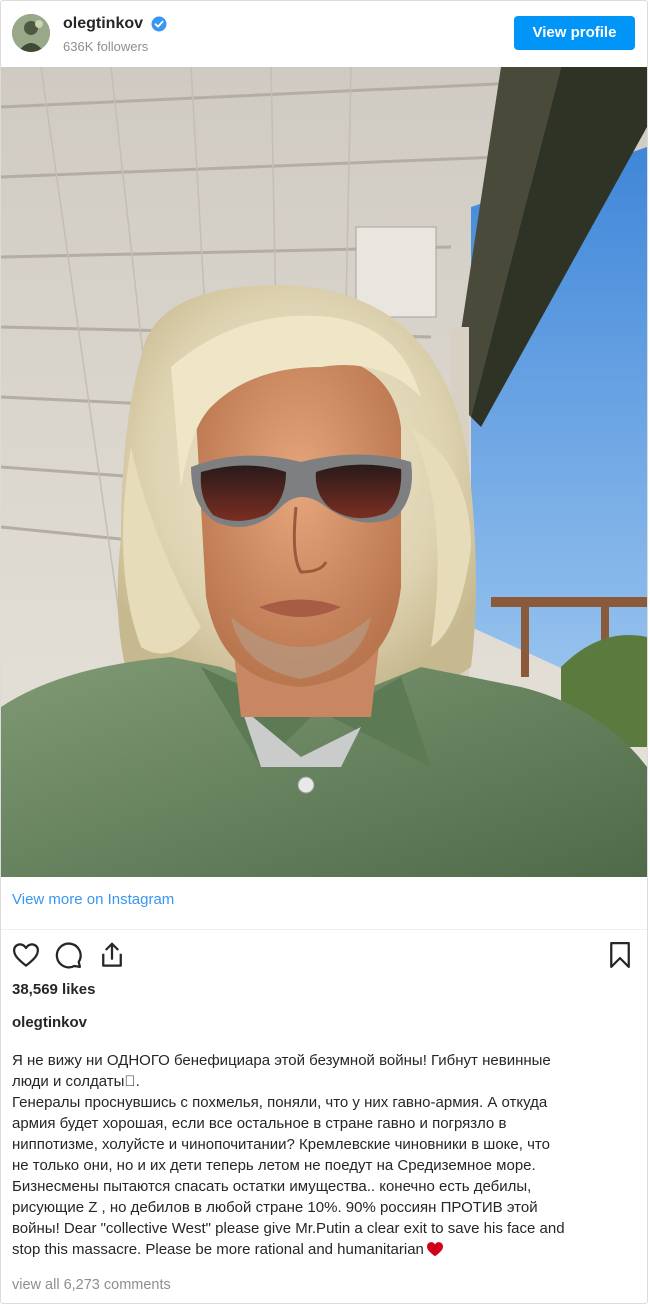  I want to click on bookmark-icon, so click(620, 957).